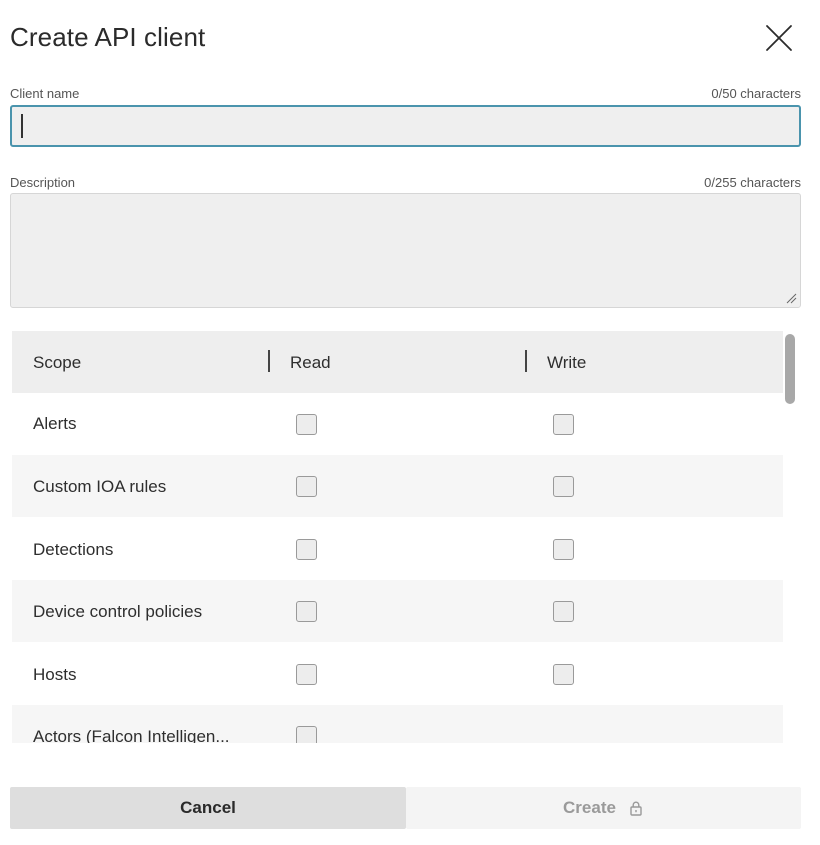 The height and width of the screenshot is (845, 820). Describe the element at coordinates (752, 182) in the screenshot. I see `description-counter: 0/255 characters` at that location.